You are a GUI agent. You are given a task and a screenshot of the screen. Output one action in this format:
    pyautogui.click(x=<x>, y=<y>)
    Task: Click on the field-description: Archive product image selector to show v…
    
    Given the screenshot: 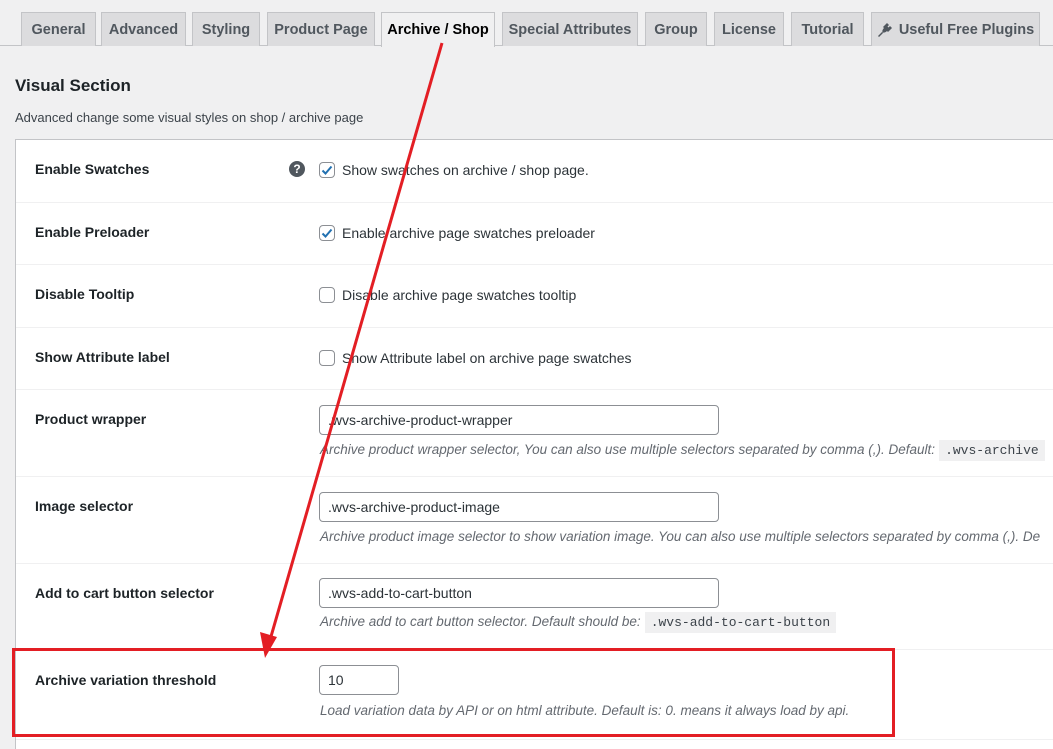 What is the action you would take?
    pyautogui.click(x=680, y=536)
    